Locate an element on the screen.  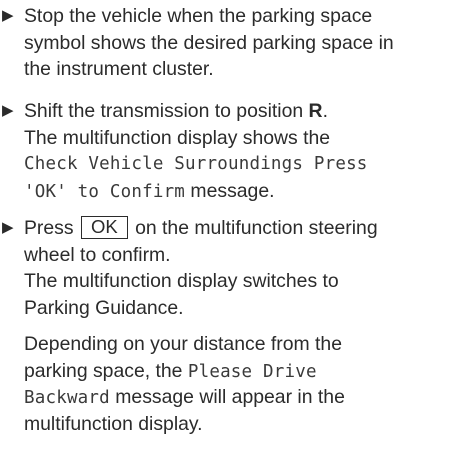
step-3-pre: Press is located at coordinates (51, 228).